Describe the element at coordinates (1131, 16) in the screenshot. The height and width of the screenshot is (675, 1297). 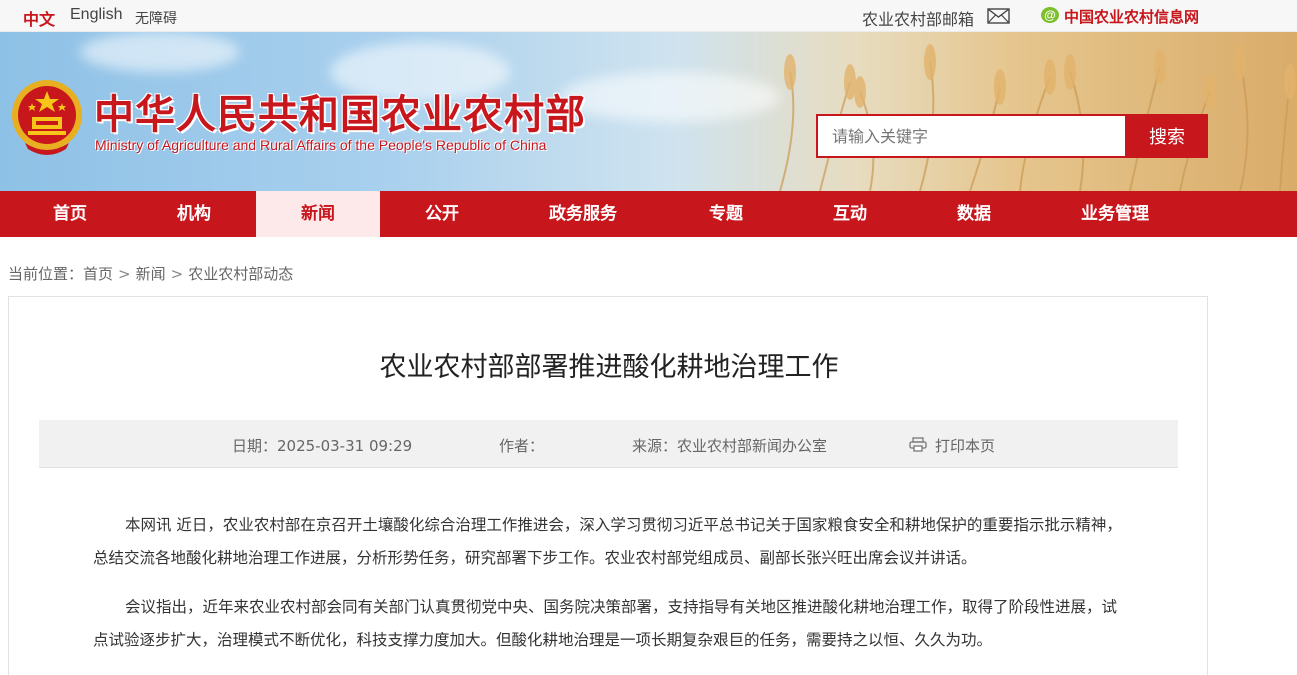
I see `info-network-link: 中国农业农村信息网` at that location.